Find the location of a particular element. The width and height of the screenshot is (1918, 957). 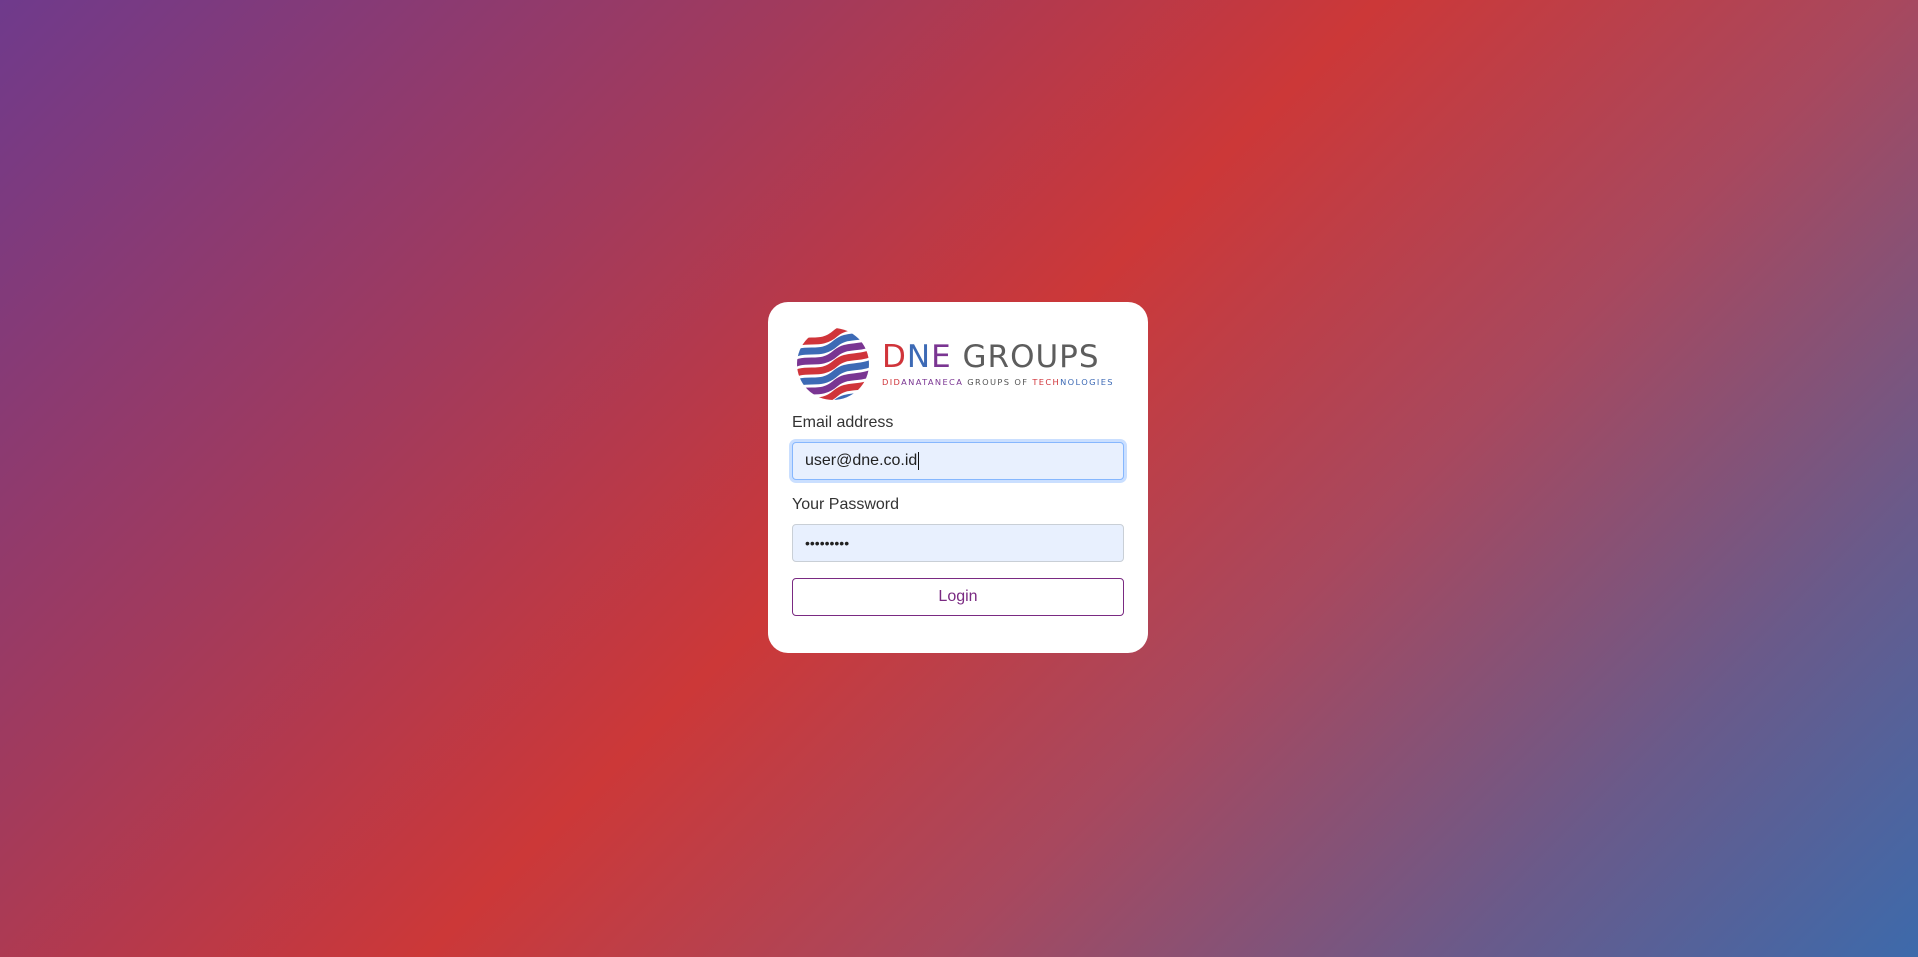

login-button: Login is located at coordinates (958, 597).